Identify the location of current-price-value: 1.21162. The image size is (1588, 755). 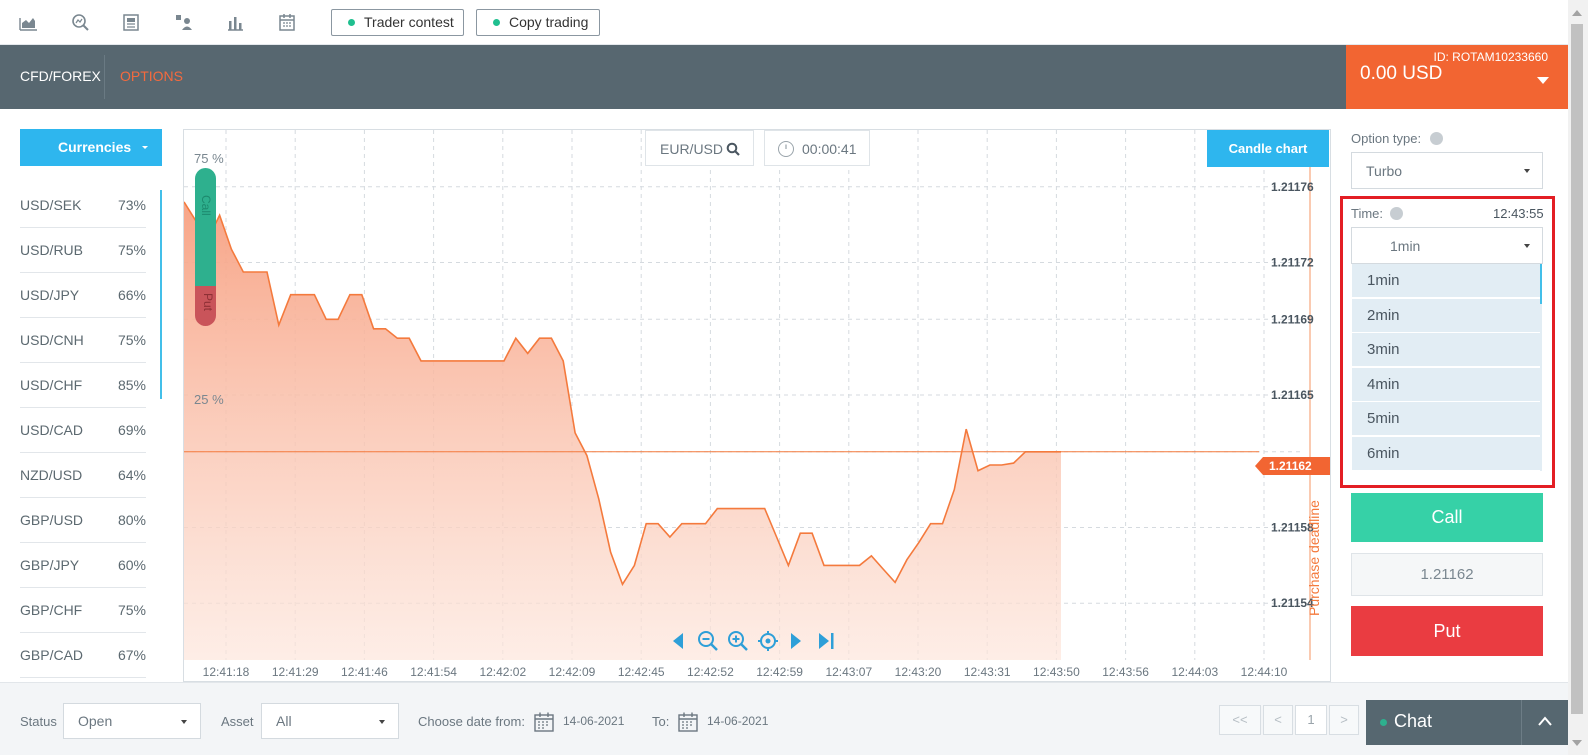
(1290, 466).